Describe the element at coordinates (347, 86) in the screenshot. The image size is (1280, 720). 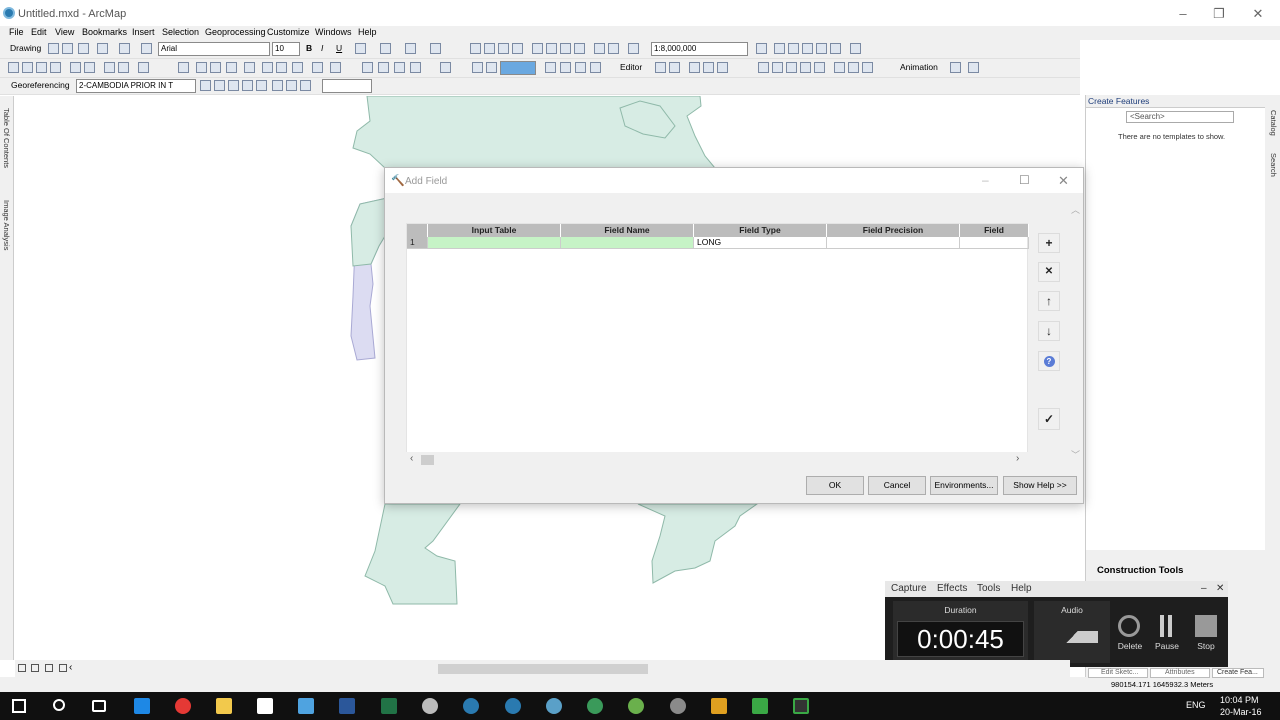
I see `georef-value-input` at that location.